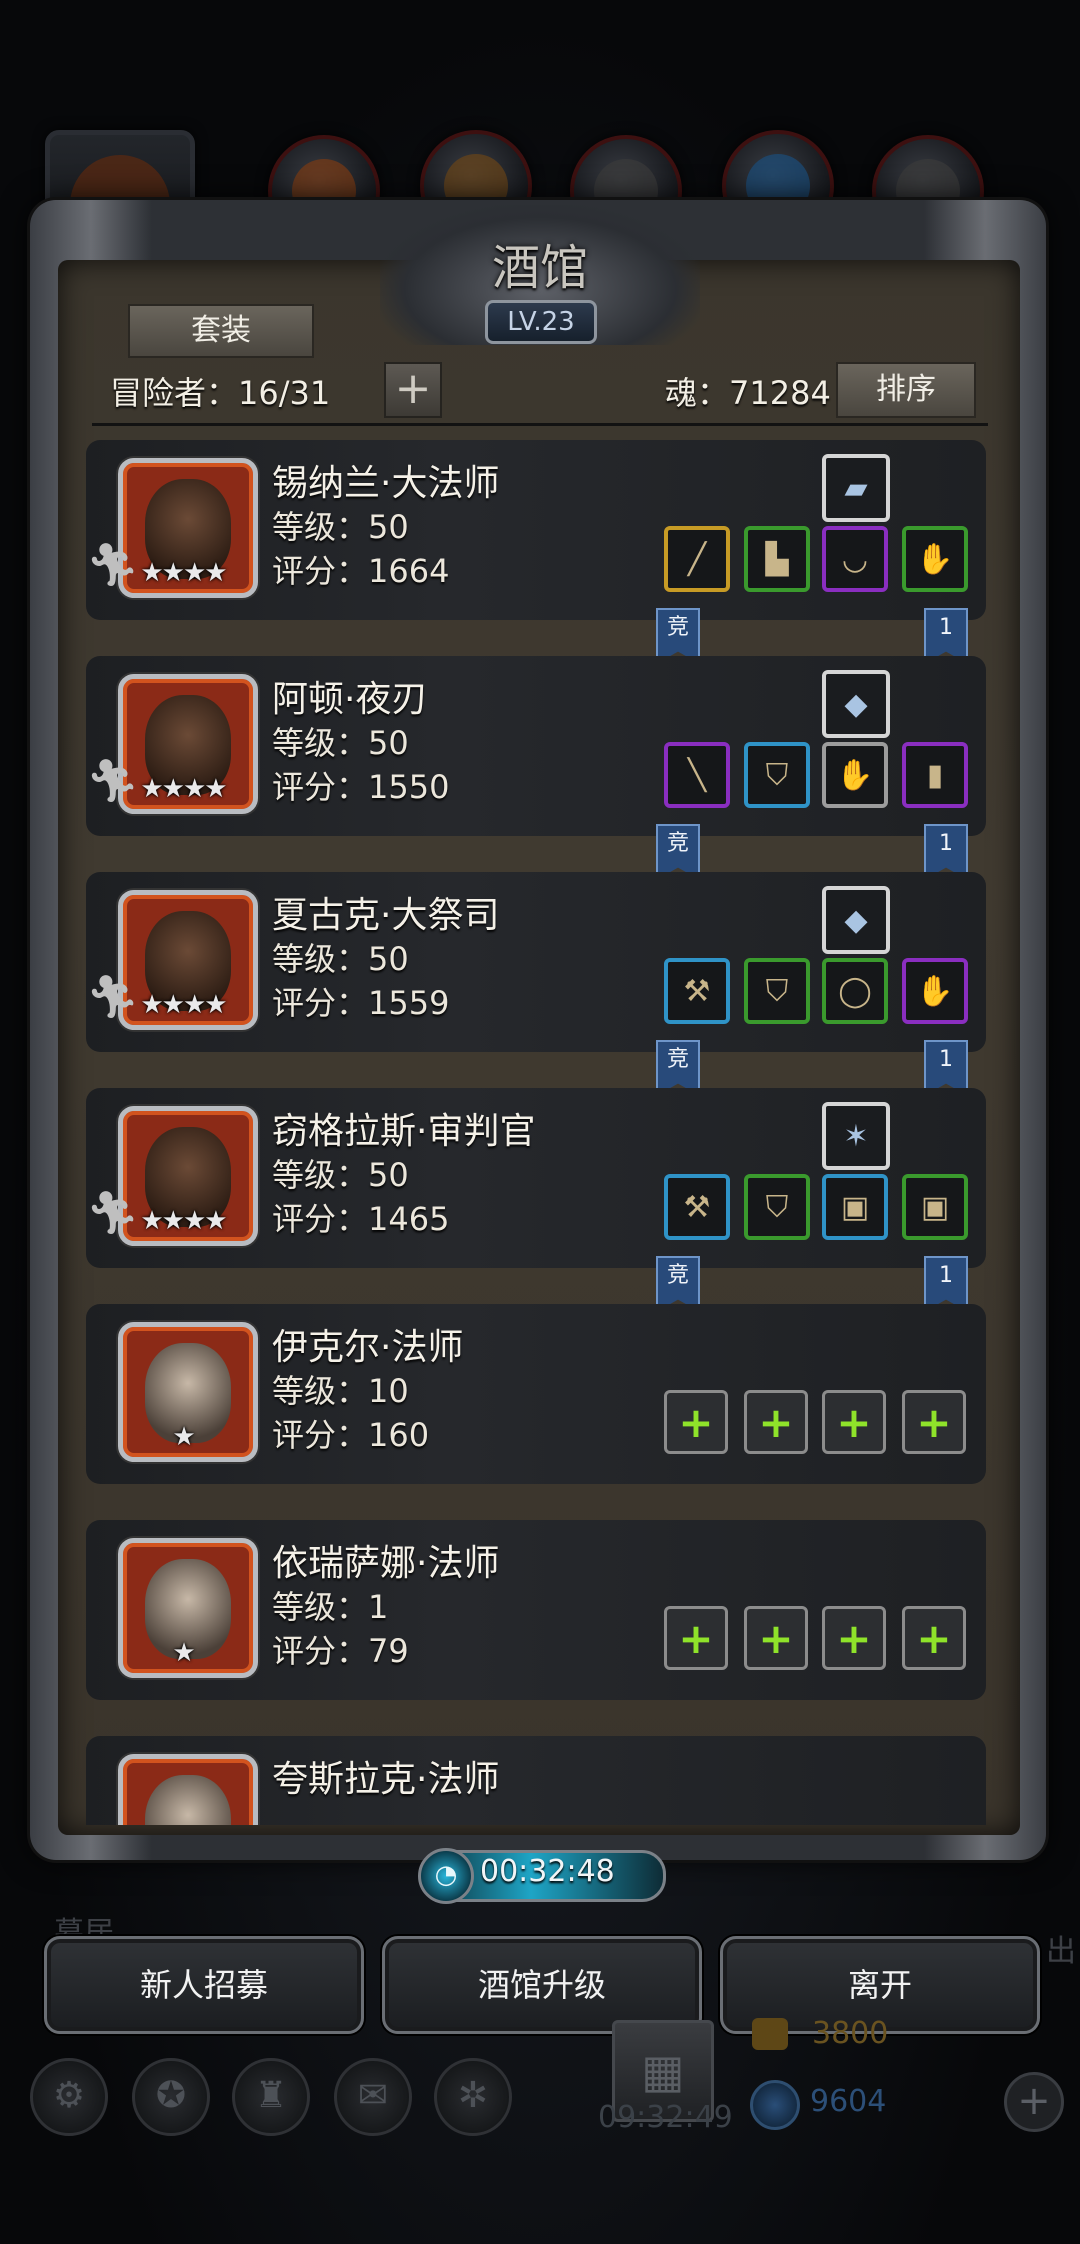  I want to click on add-currency-icon: +, so click(1034, 2102).